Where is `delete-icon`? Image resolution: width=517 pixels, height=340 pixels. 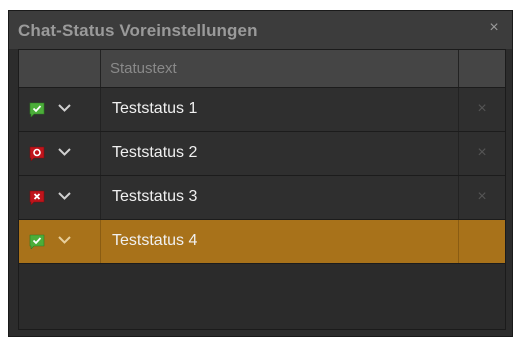 delete-icon is located at coordinates (482, 241).